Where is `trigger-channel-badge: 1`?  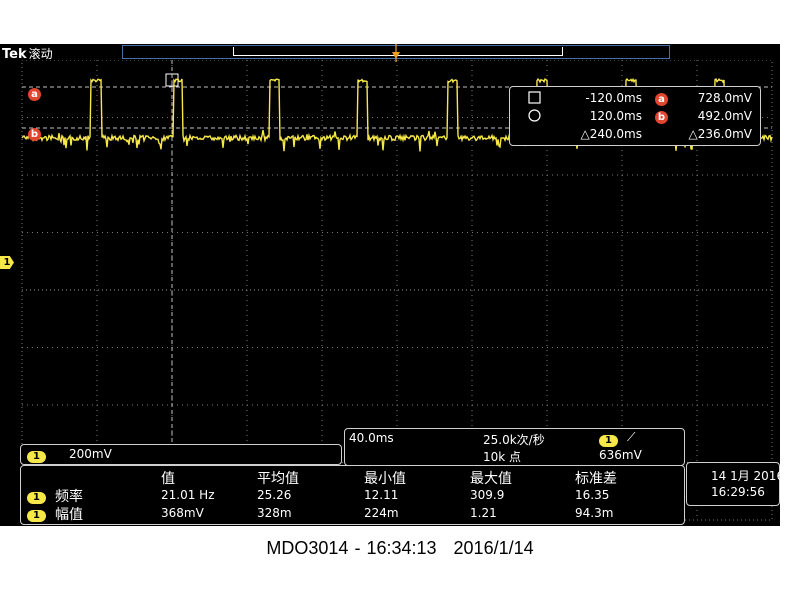 trigger-channel-badge: 1 is located at coordinates (608, 439).